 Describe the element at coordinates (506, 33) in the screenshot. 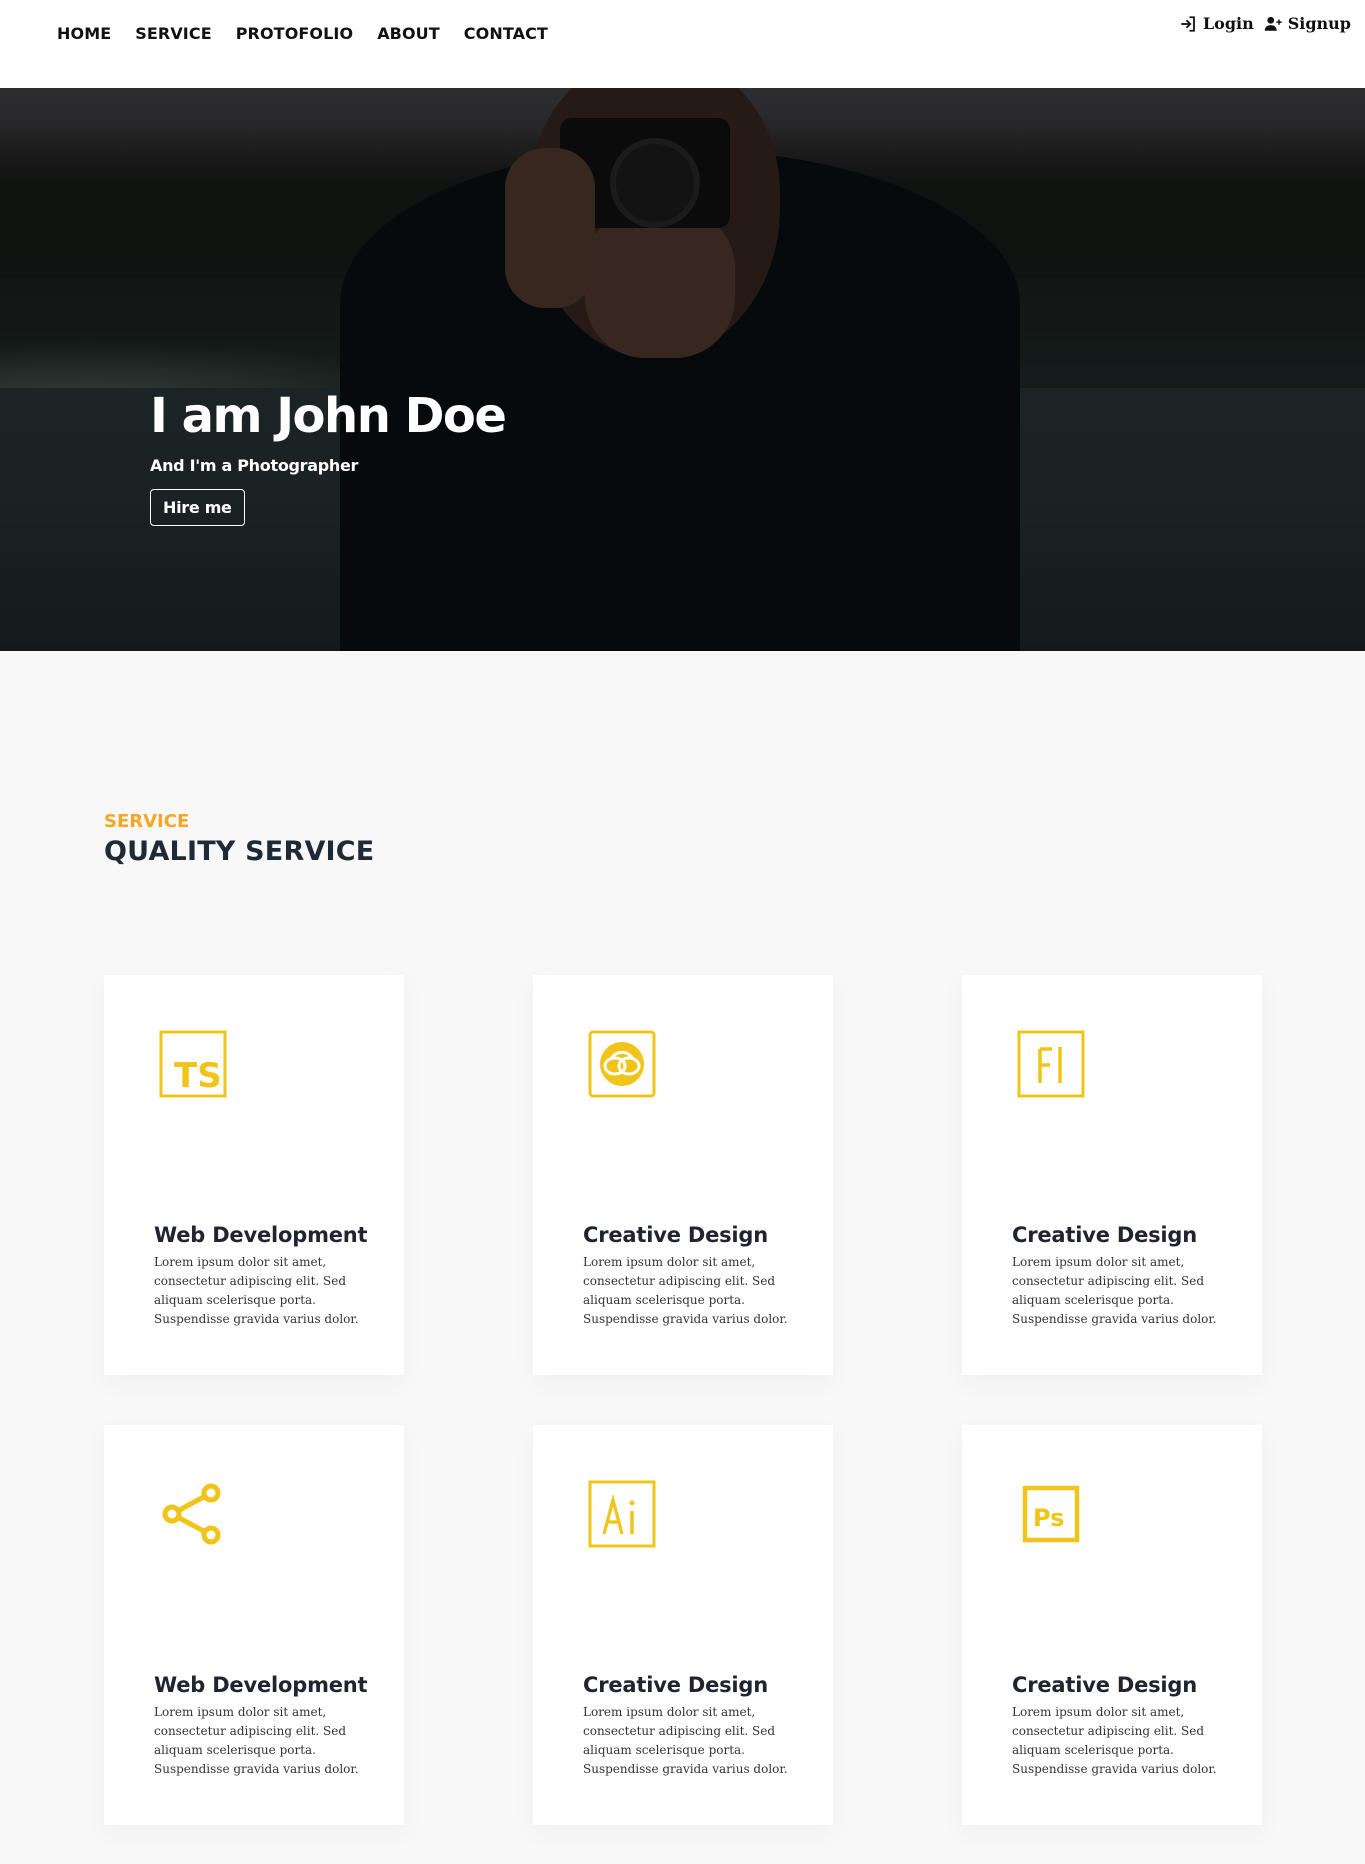

I see `nav-contact: CONTACT` at that location.